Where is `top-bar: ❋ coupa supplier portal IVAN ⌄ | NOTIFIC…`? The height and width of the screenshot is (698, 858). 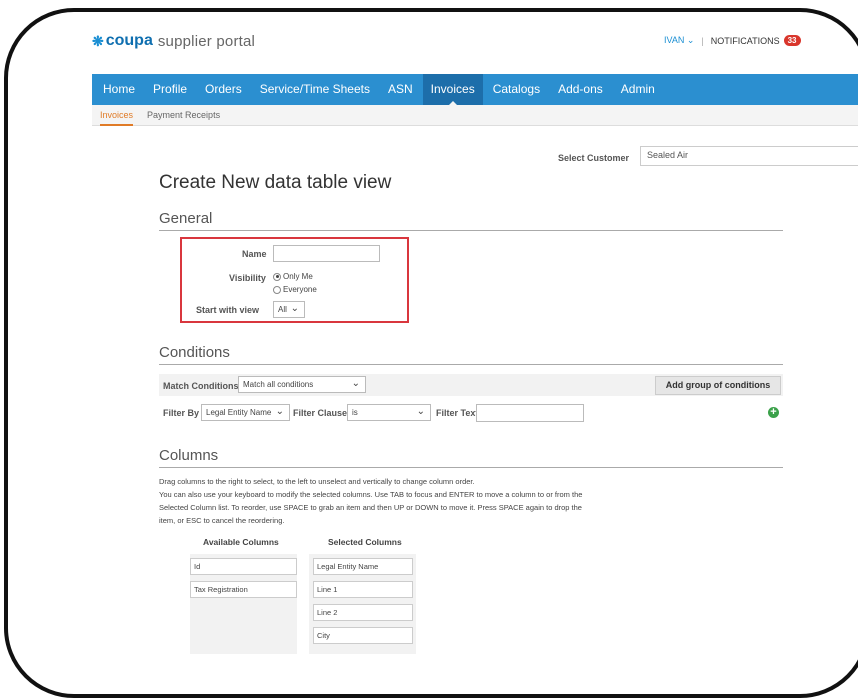
top-bar: ❋ coupa supplier portal IVAN ⌄ | NOTIFIC… is located at coordinates (475, 42).